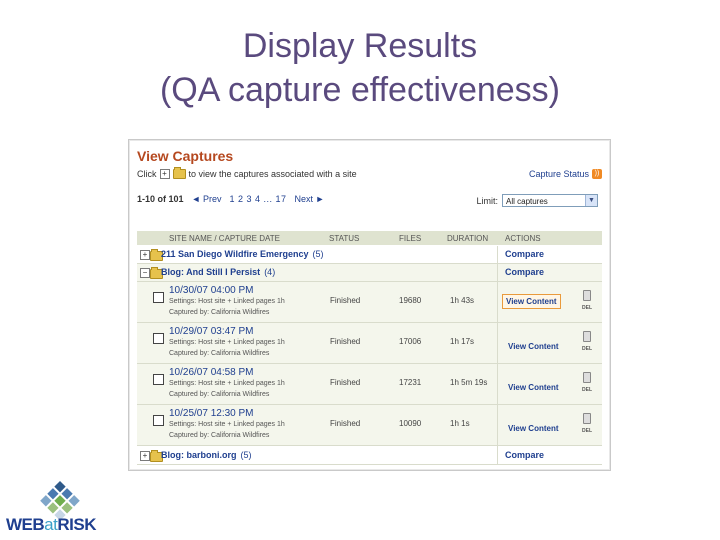  What do you see at coordinates (211, 372) in the screenshot?
I see `capture-date: 10/26/07 04:58 PM` at bounding box center [211, 372].